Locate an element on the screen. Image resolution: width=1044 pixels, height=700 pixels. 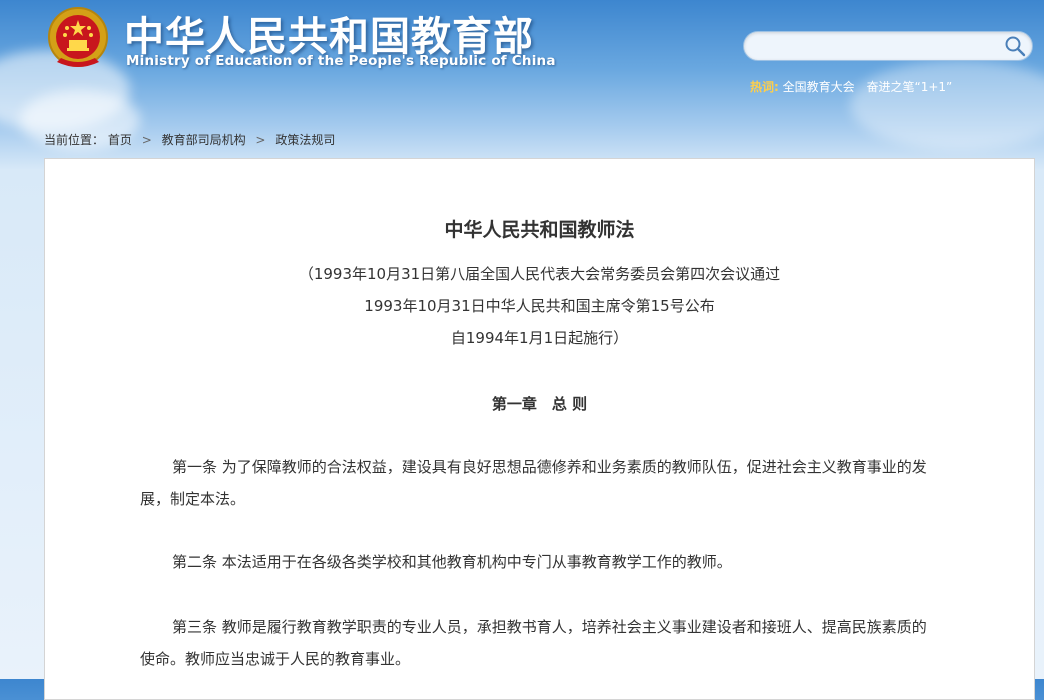
hot-word-link: 奋进之笔“1+1” is located at coordinates (909, 87).